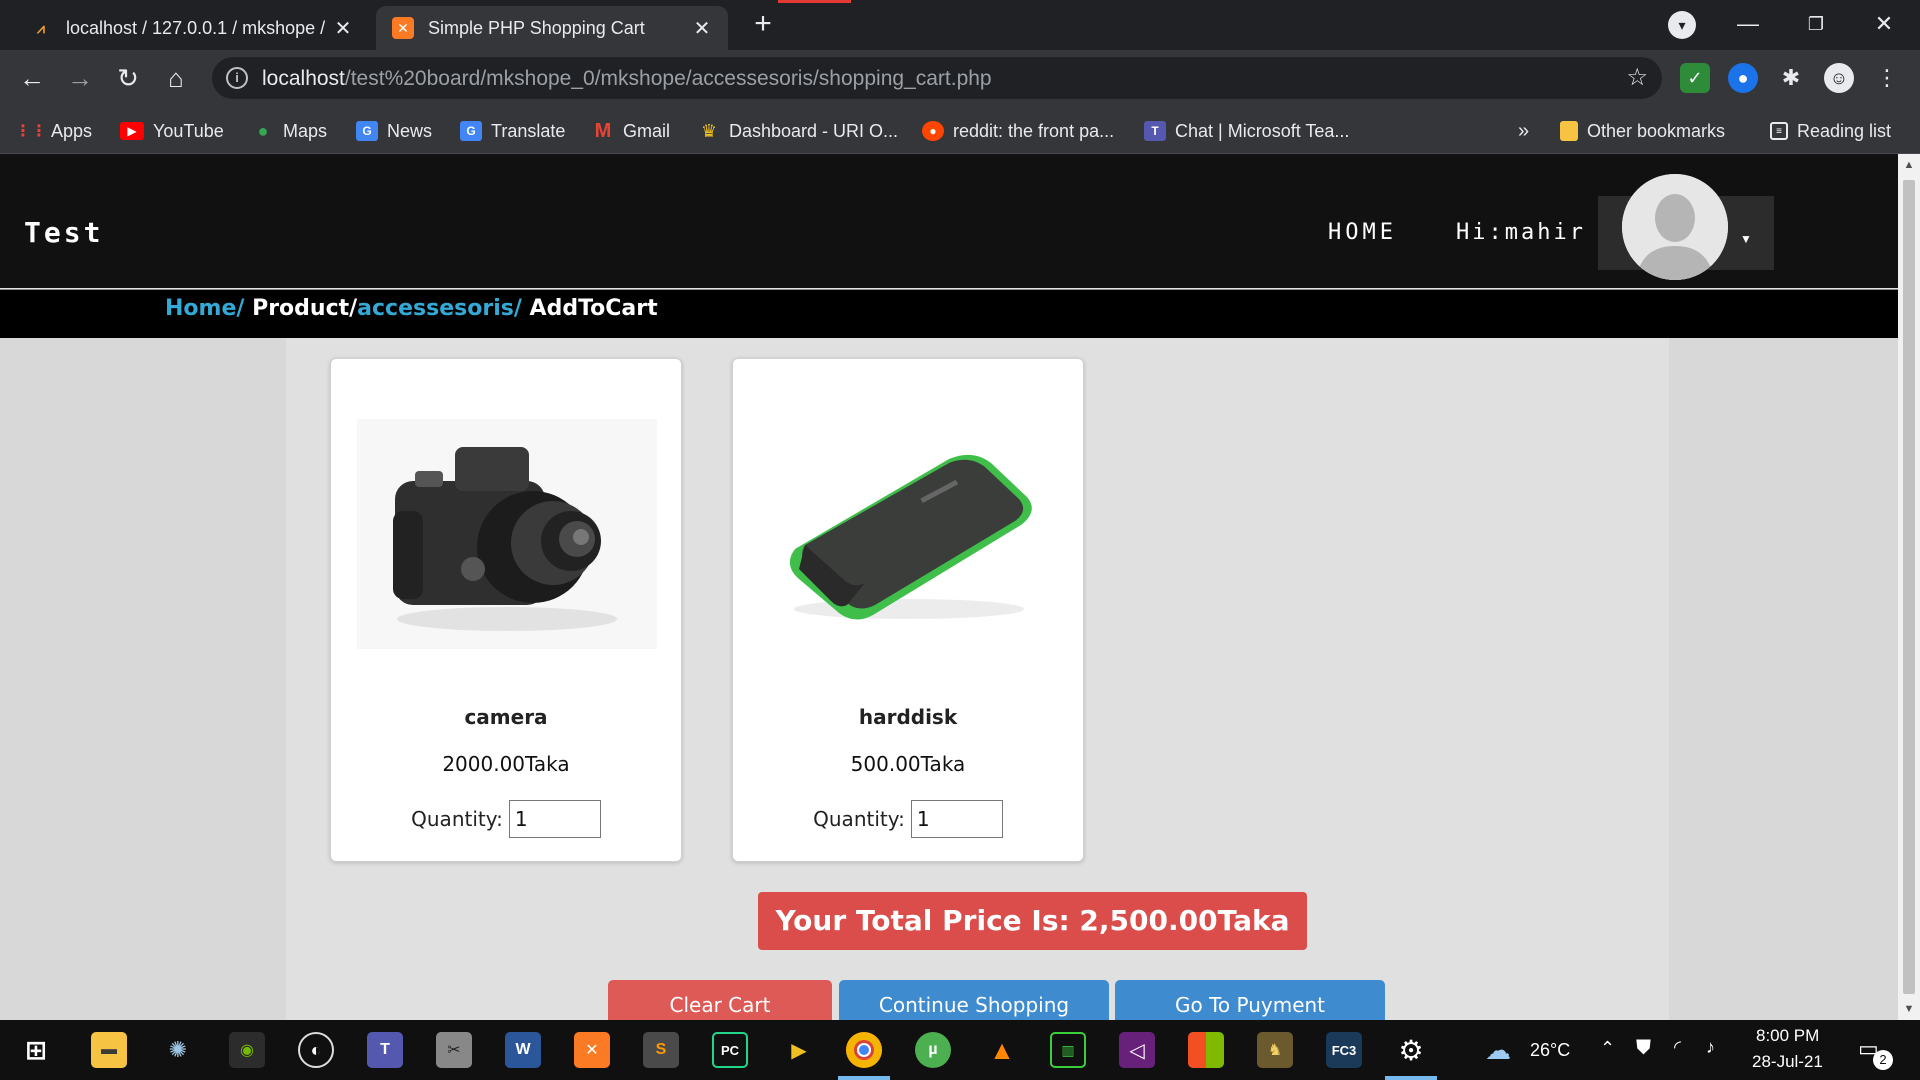  Describe the element at coordinates (72, 130) in the screenshot. I see `bookmark-label: Apps` at that location.